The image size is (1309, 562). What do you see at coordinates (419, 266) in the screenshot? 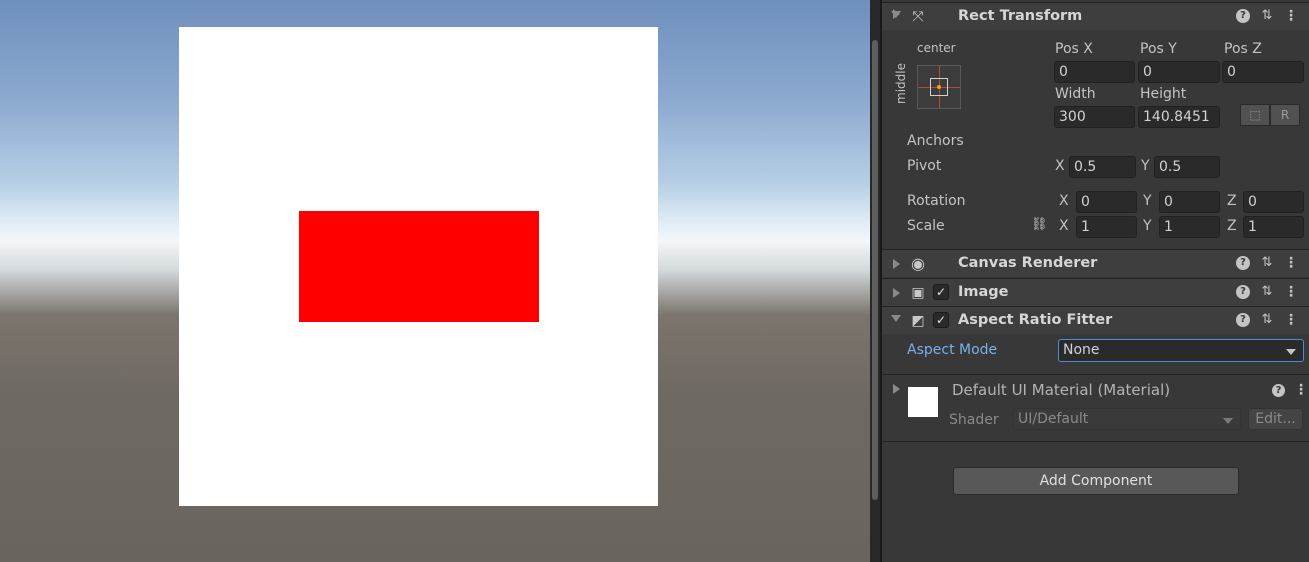
I see `red-image-rect` at bounding box center [419, 266].